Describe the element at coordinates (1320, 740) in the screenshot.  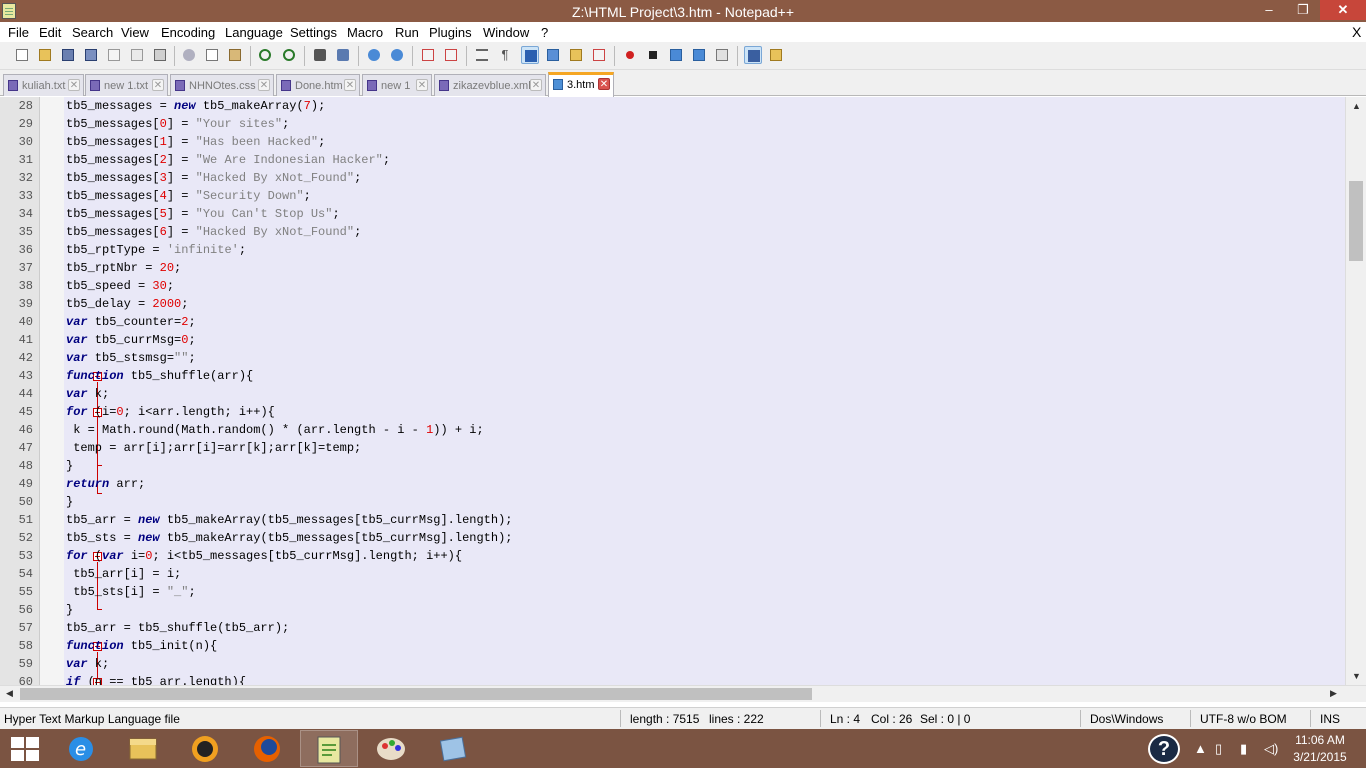
I see `taskbar-time: 11:06 AM` at that location.